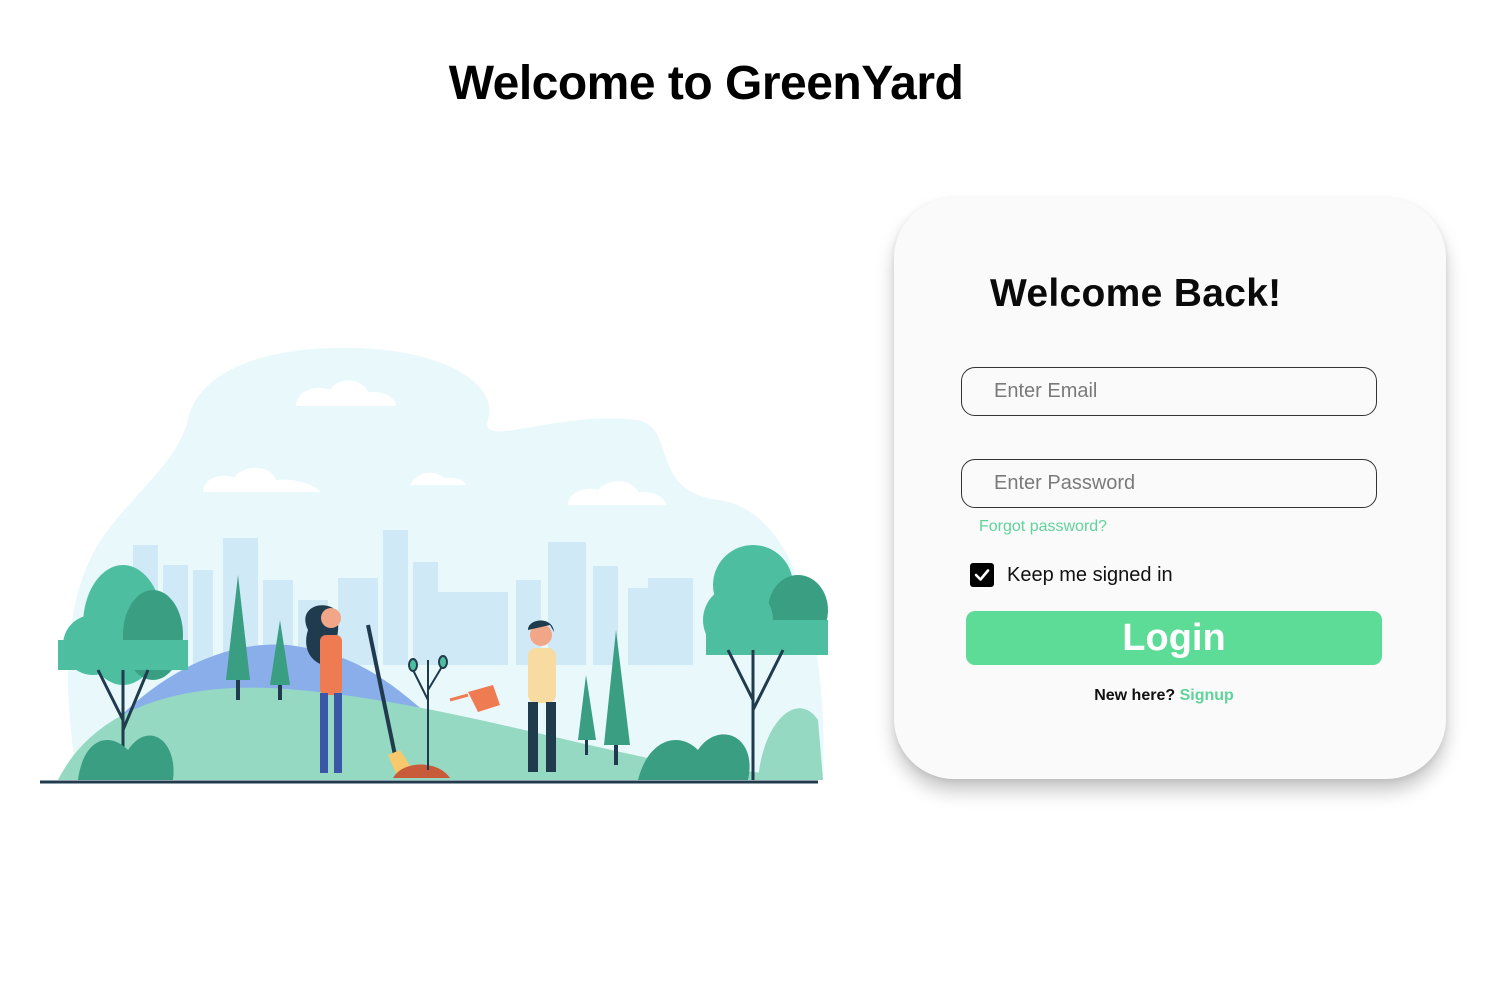  What do you see at coordinates (1135, 695) in the screenshot?
I see `signup-prompt: New here?` at bounding box center [1135, 695].